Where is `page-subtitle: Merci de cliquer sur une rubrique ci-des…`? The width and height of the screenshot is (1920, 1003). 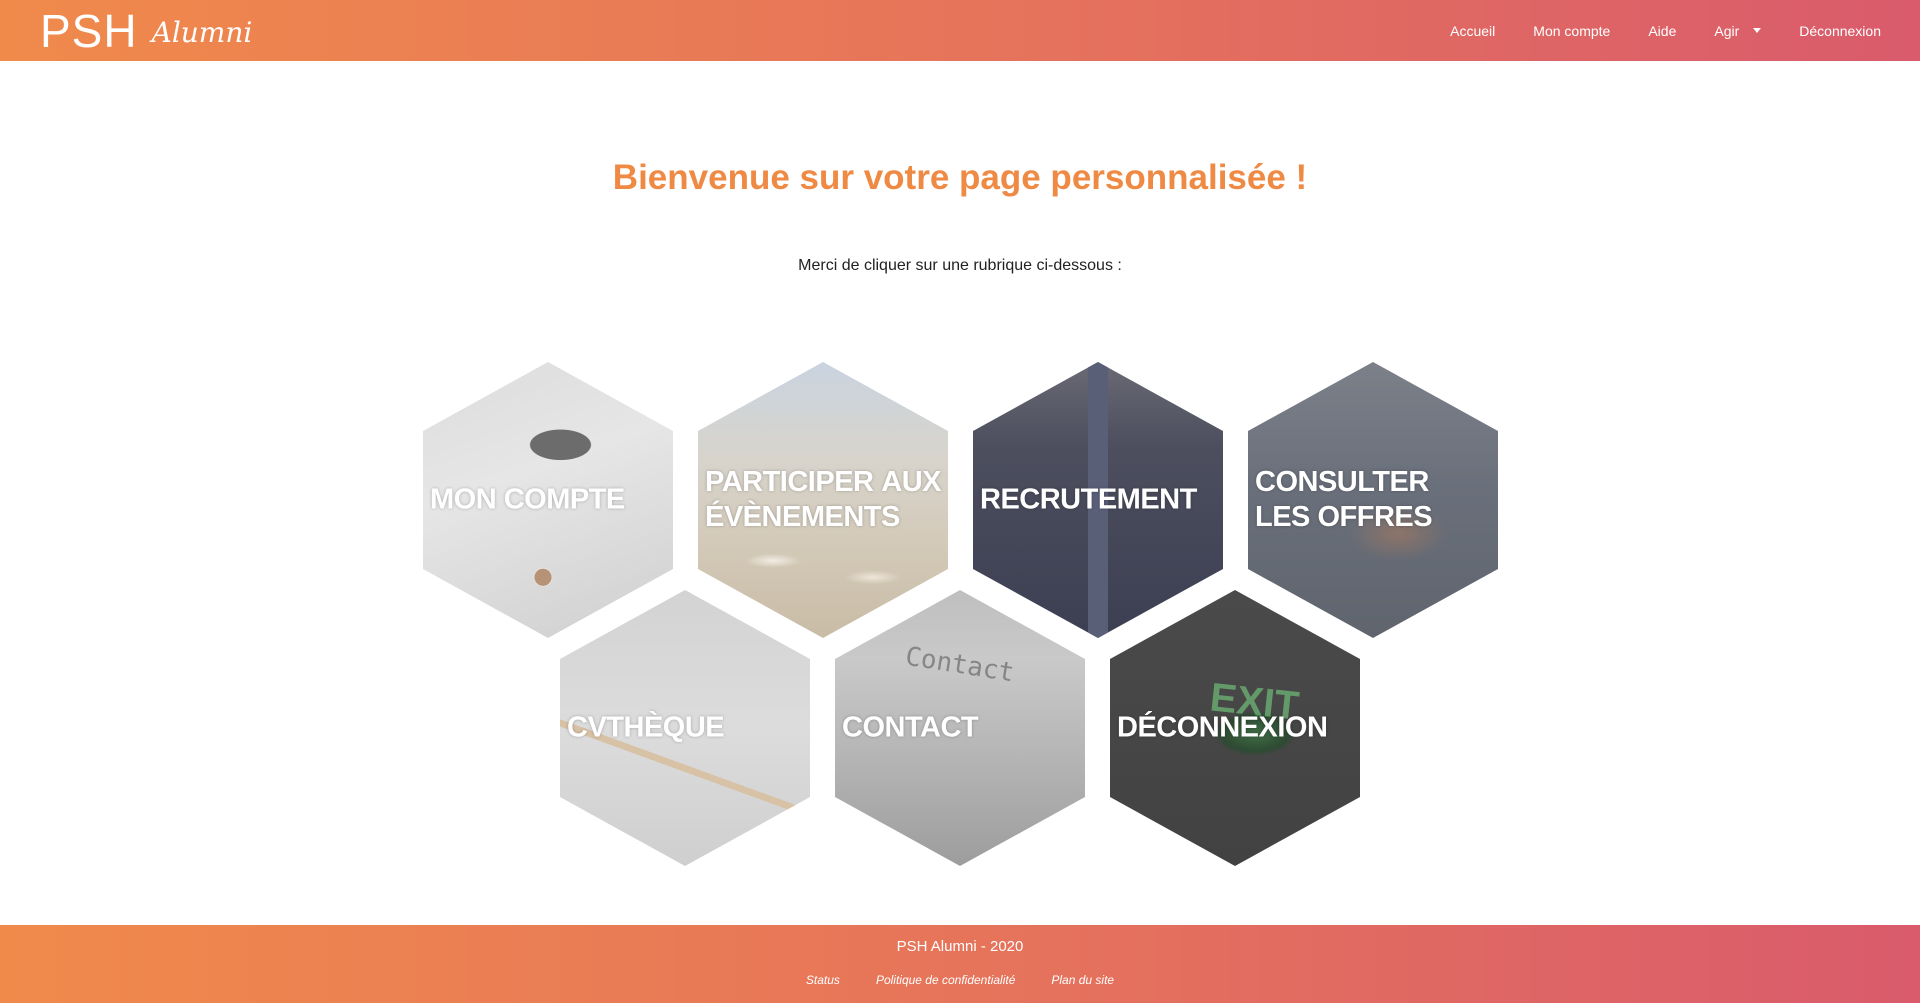 page-subtitle: Merci de cliquer sur une rubrique ci-des… is located at coordinates (960, 265).